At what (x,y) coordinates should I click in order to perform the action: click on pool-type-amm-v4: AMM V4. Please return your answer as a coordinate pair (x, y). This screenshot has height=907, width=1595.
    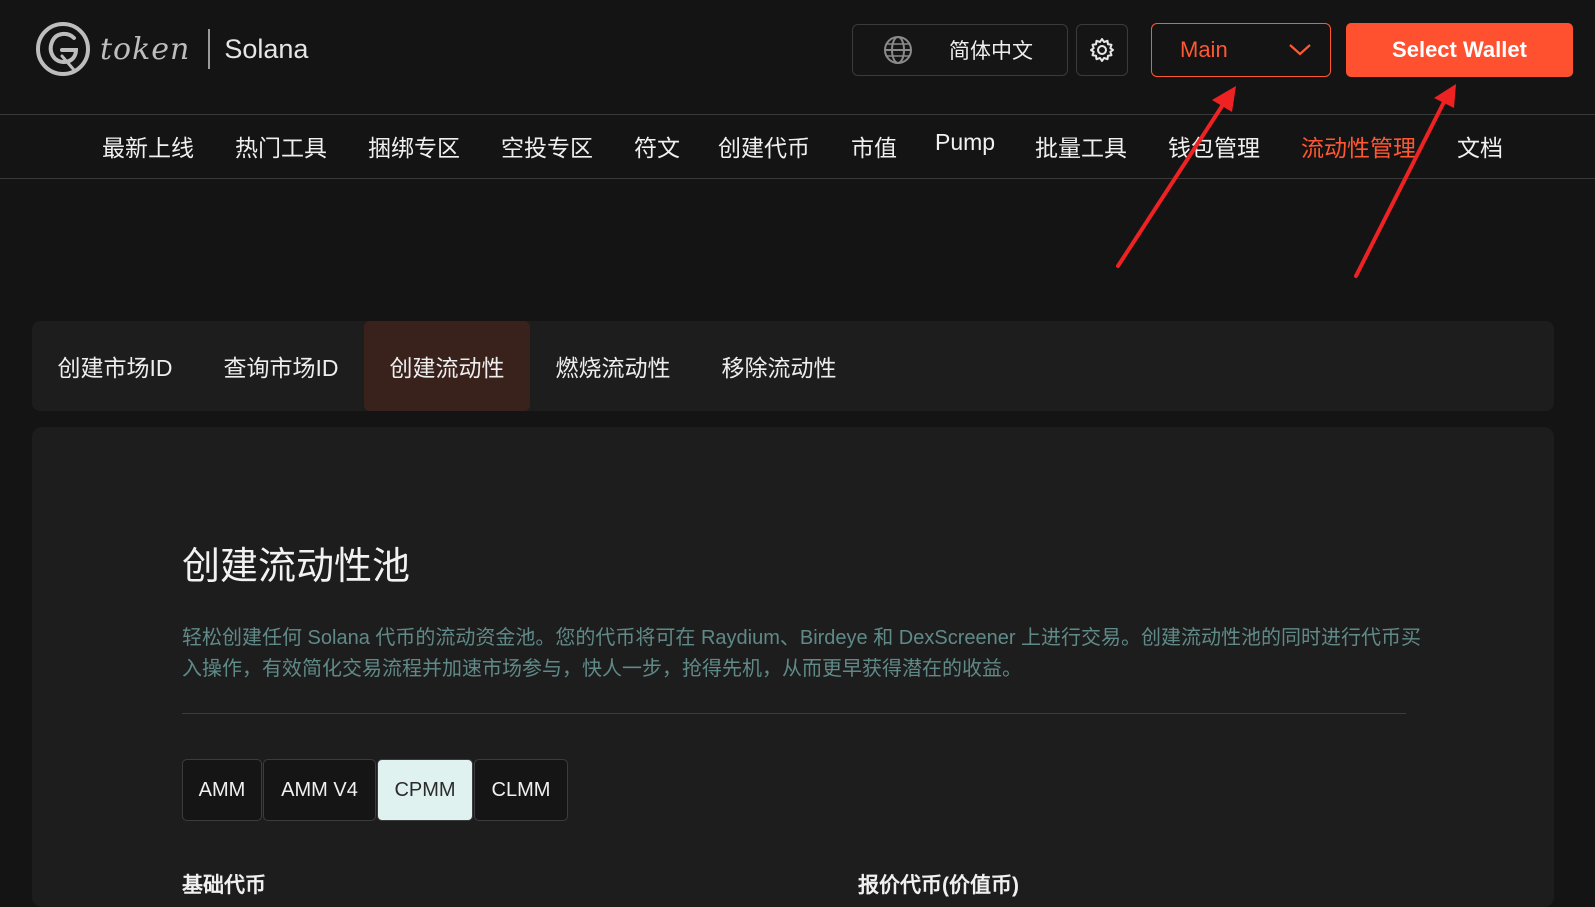
    Looking at the image, I should click on (319, 790).